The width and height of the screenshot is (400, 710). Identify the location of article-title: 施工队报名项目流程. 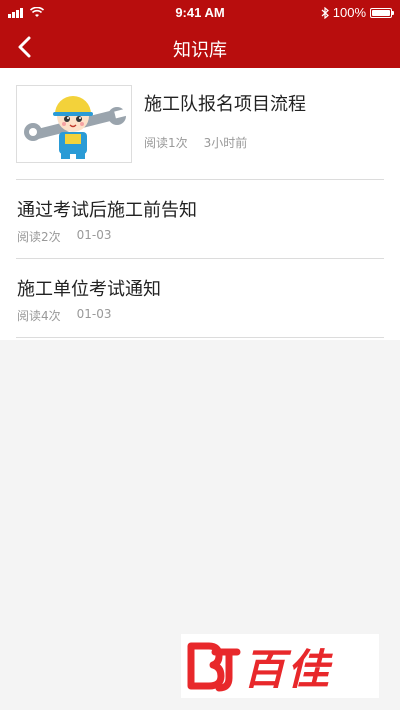
(225, 104).